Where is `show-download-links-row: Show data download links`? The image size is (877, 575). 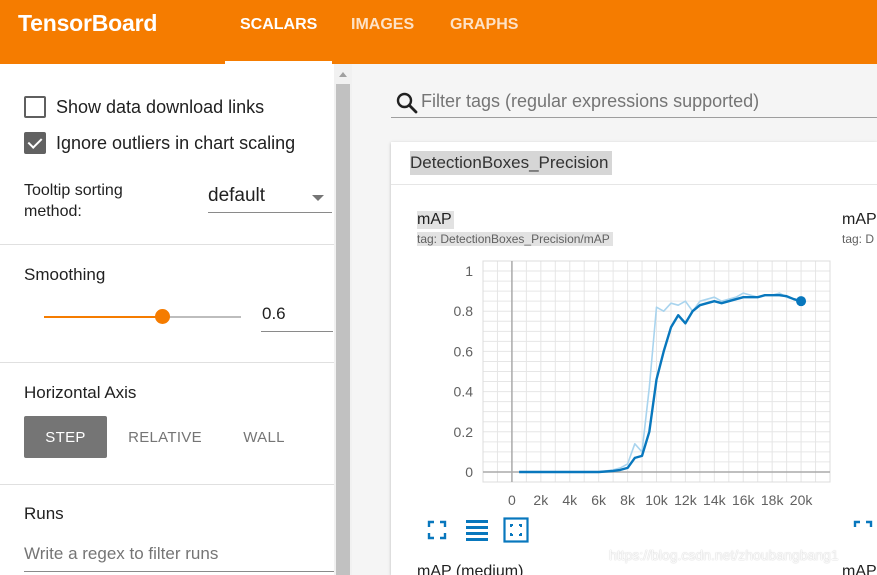
show-download-links-row: Show data download links is located at coordinates (144, 107).